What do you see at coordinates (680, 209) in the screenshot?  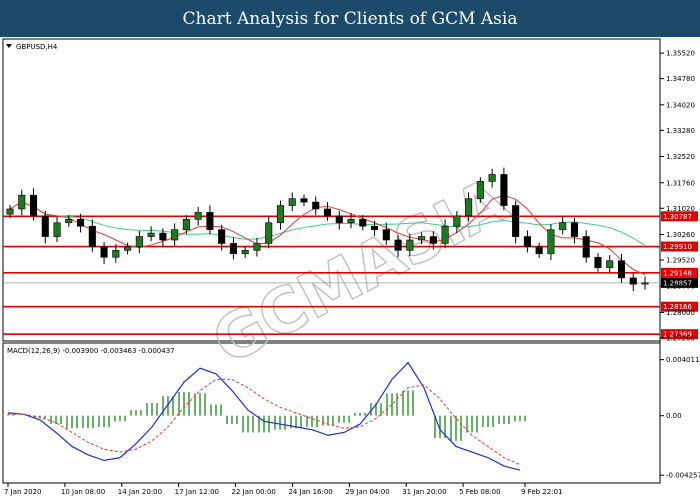 I see `price-tick-label: 1.31020` at bounding box center [680, 209].